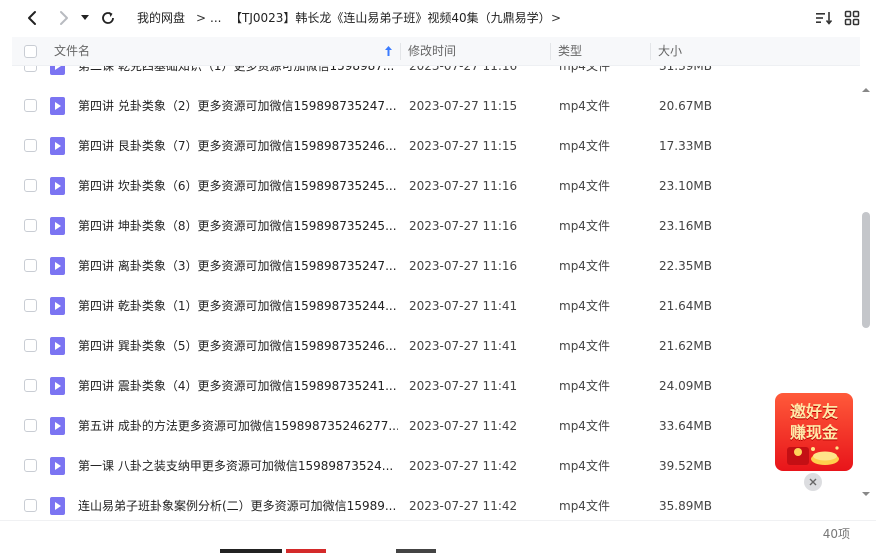 The width and height of the screenshot is (876, 553). I want to click on red-envelope-icon, so click(813, 455).